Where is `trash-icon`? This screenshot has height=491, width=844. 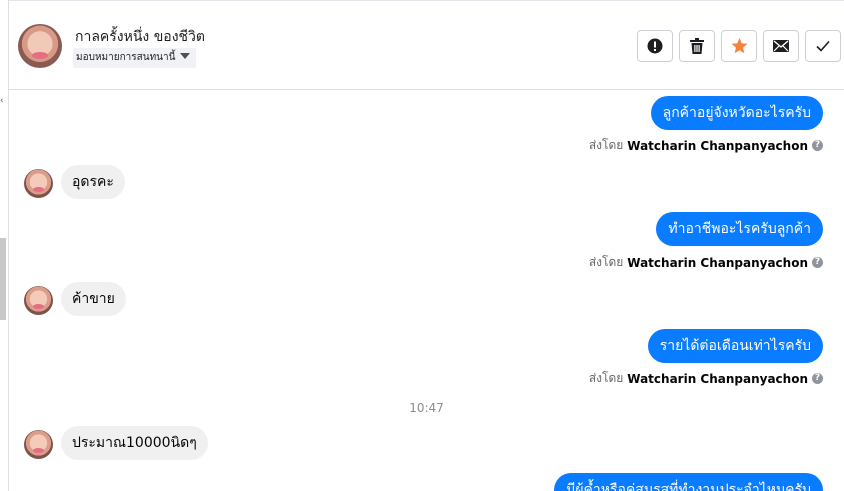
trash-icon is located at coordinates (697, 46).